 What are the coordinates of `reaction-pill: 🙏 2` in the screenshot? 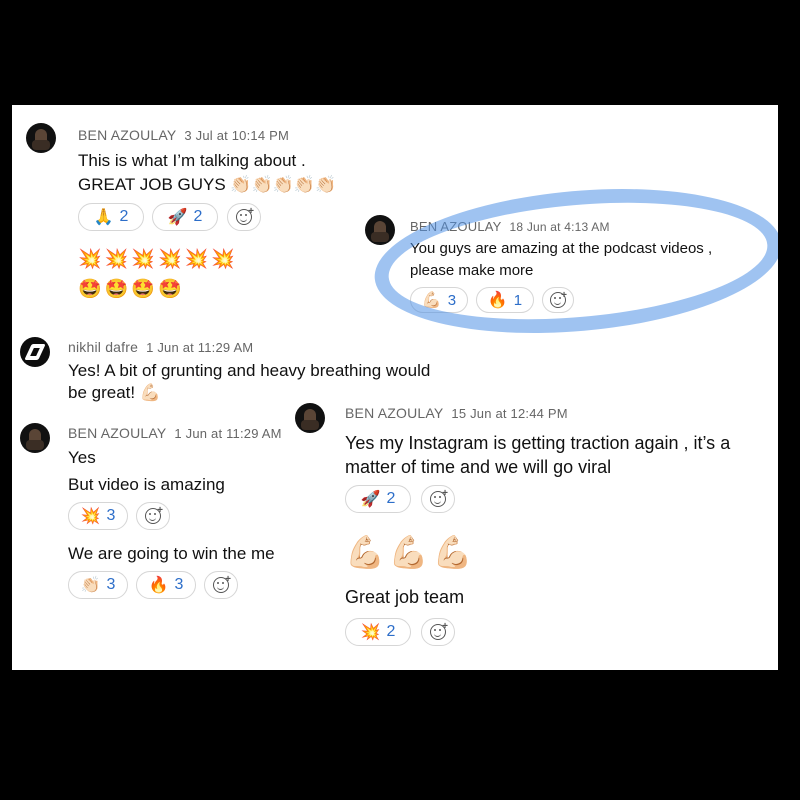 It's located at (111, 217).